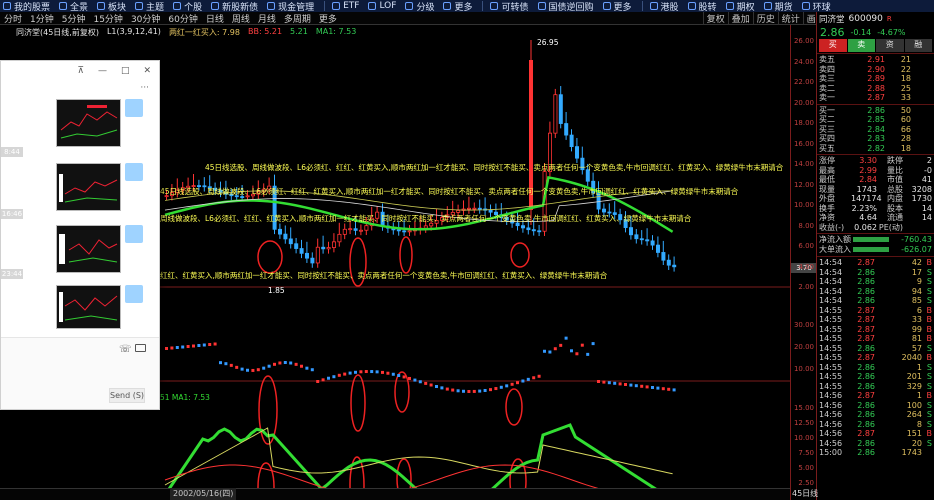 This screenshot has height=500, width=934. What do you see at coordinates (833, 45) in the screenshot?
I see `buy-button: 买` at bounding box center [833, 45].